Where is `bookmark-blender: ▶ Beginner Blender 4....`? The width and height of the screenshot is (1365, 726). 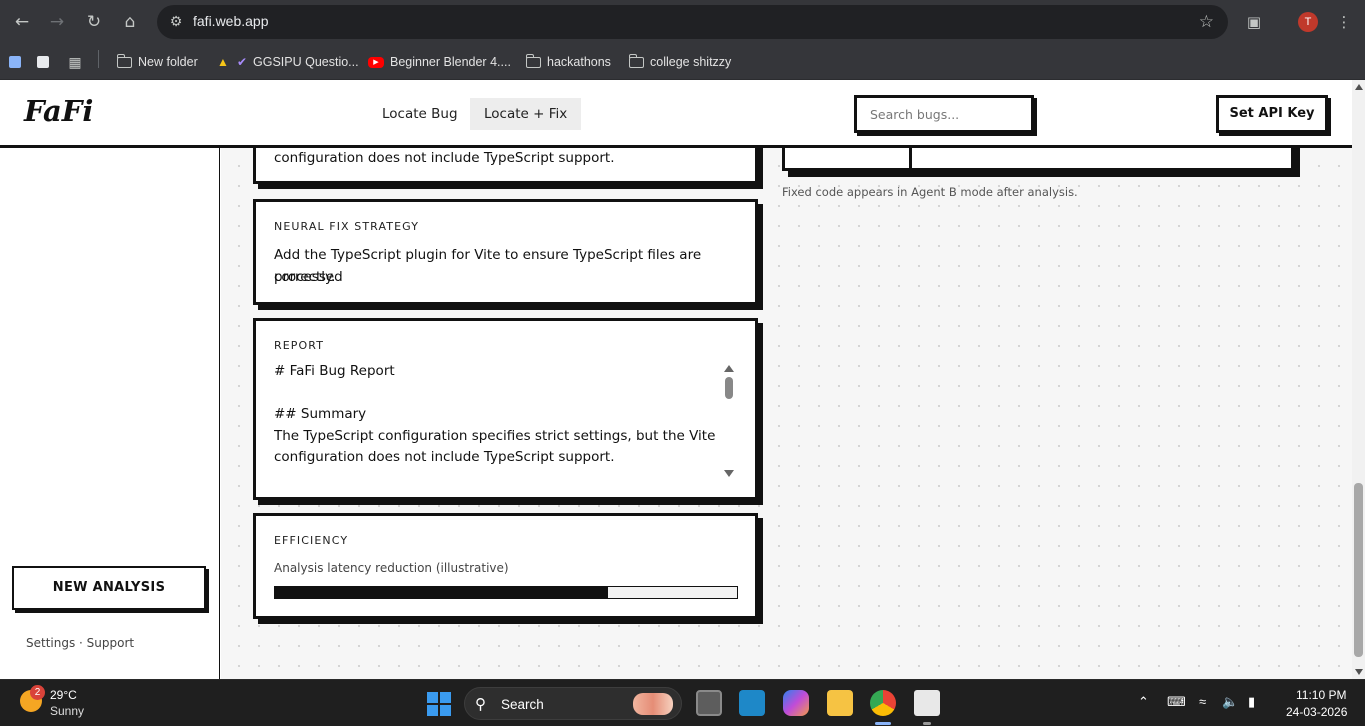
bookmark-blender: ▶ Beginner Blender 4.... is located at coordinates (439, 62).